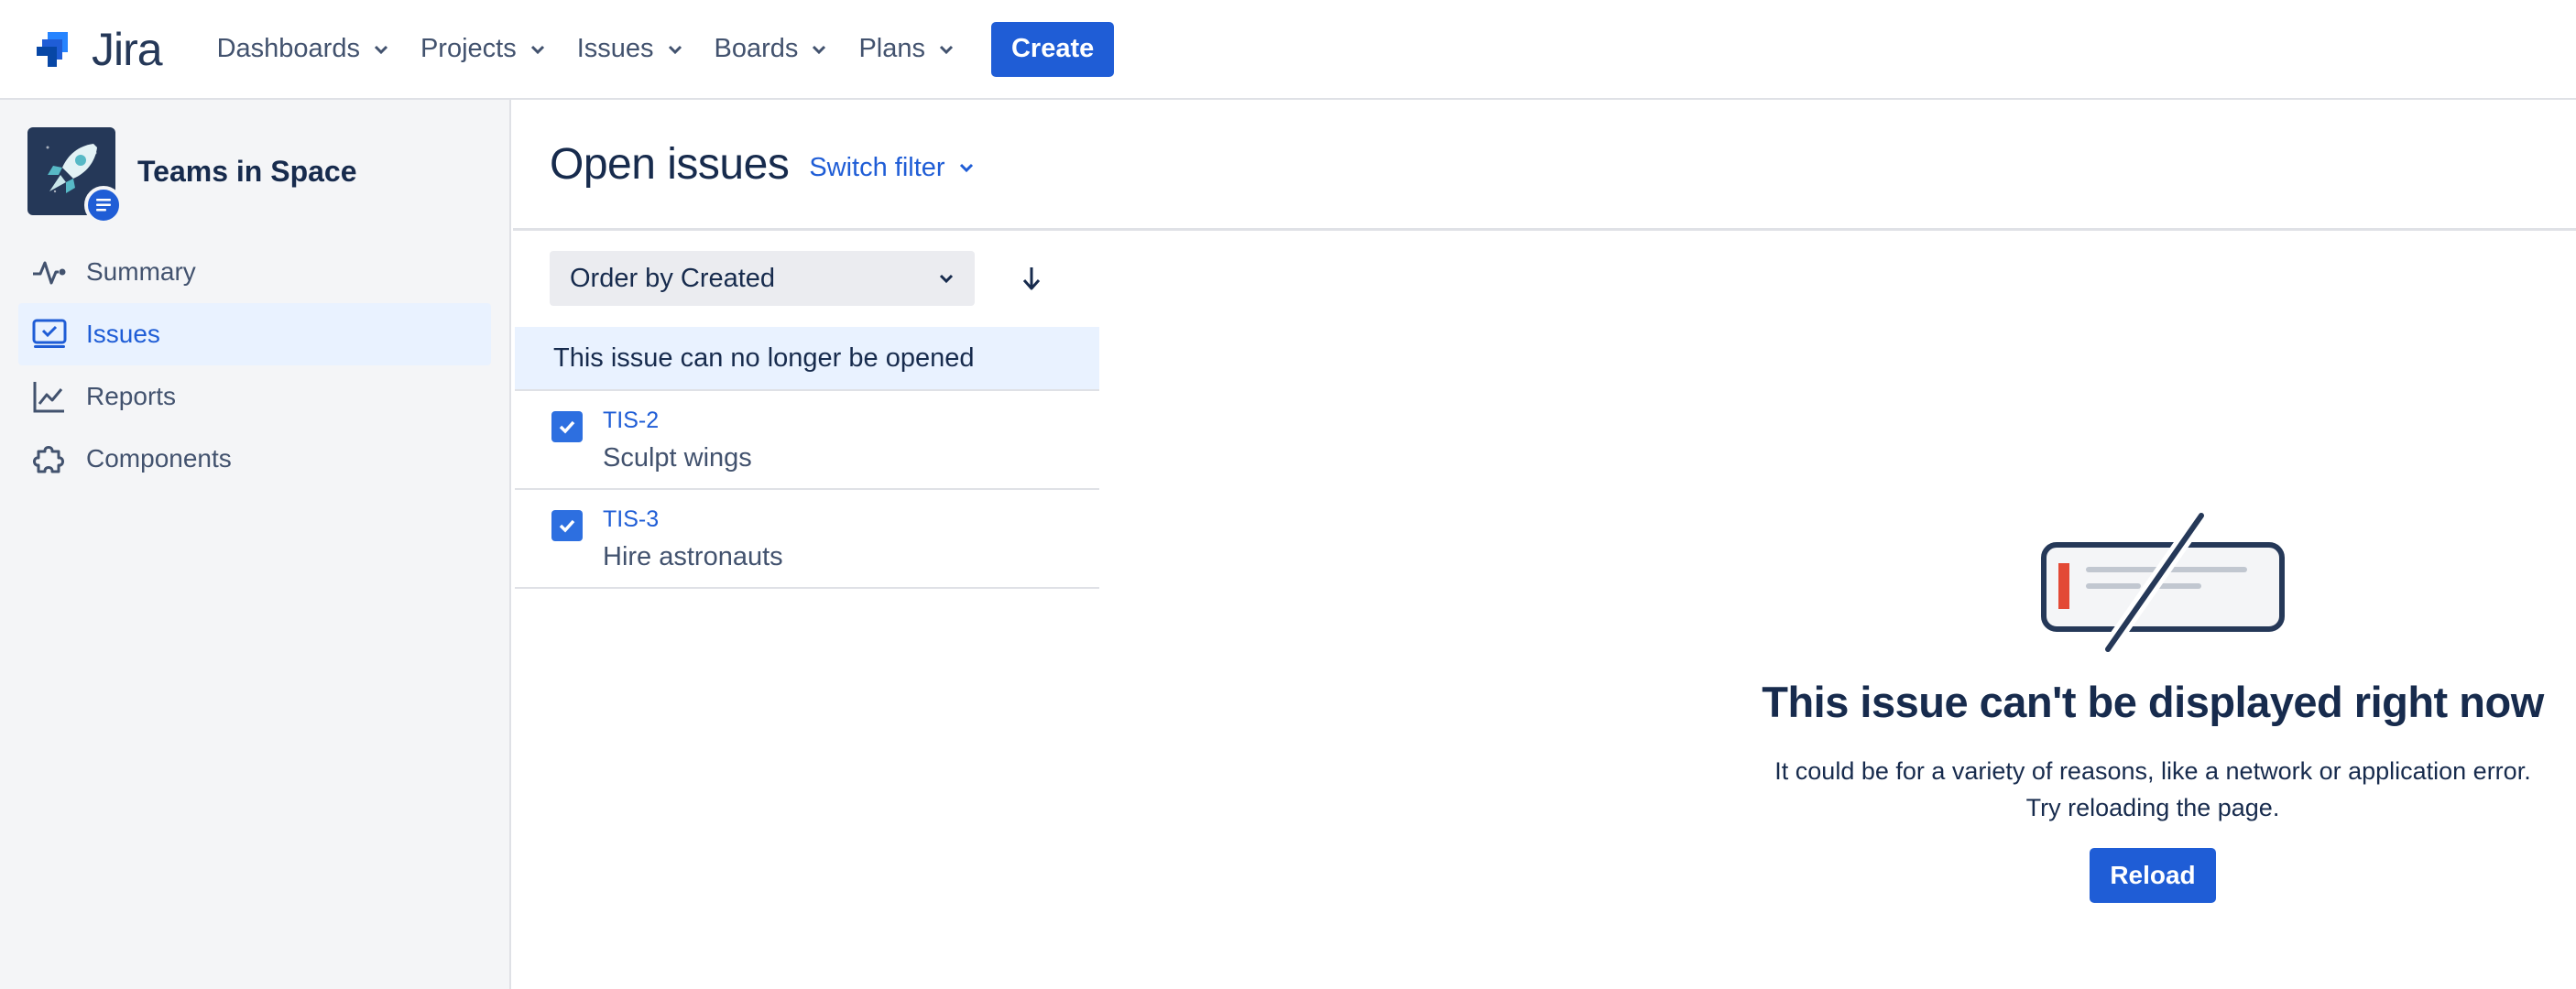  I want to click on issue-unavailable-banner: This issue can no longer be opened, so click(807, 359).